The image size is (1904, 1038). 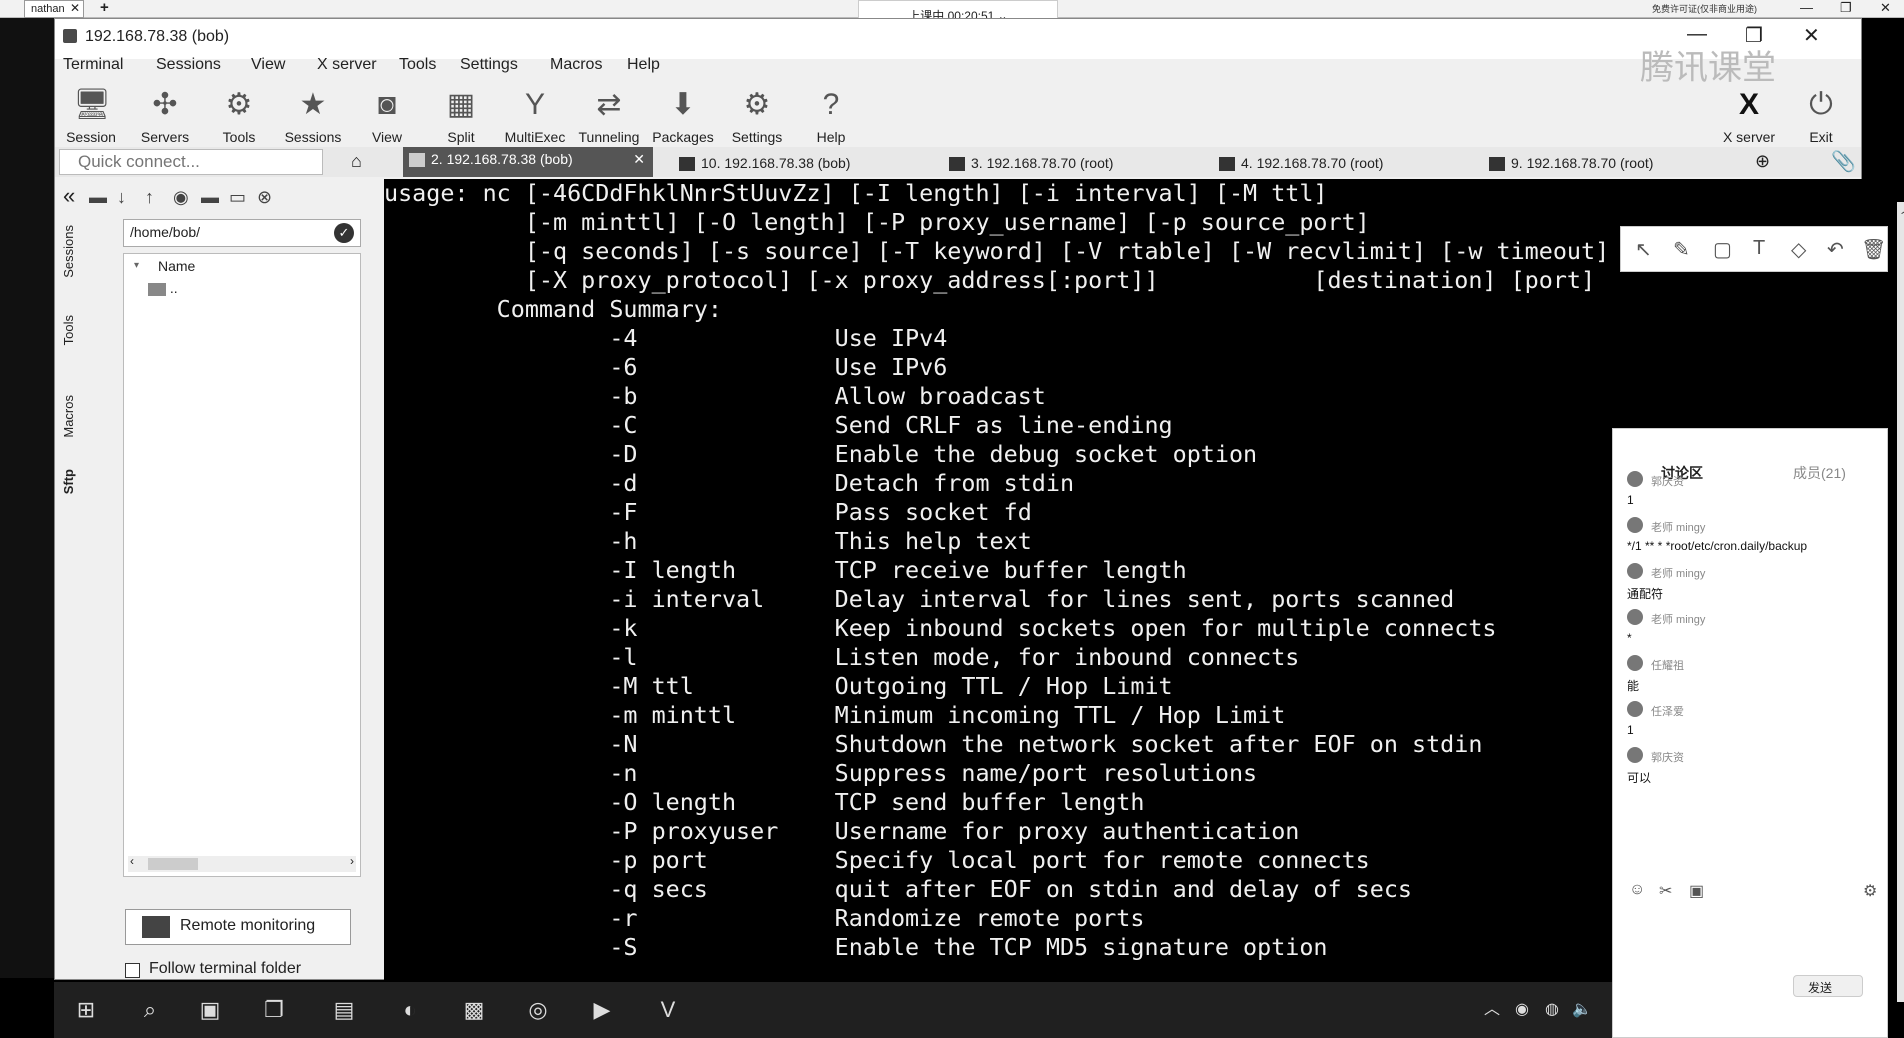 What do you see at coordinates (1028, 164) in the screenshot?
I see `tab-session-3: 3. 192.168.78.70 (root)` at bounding box center [1028, 164].